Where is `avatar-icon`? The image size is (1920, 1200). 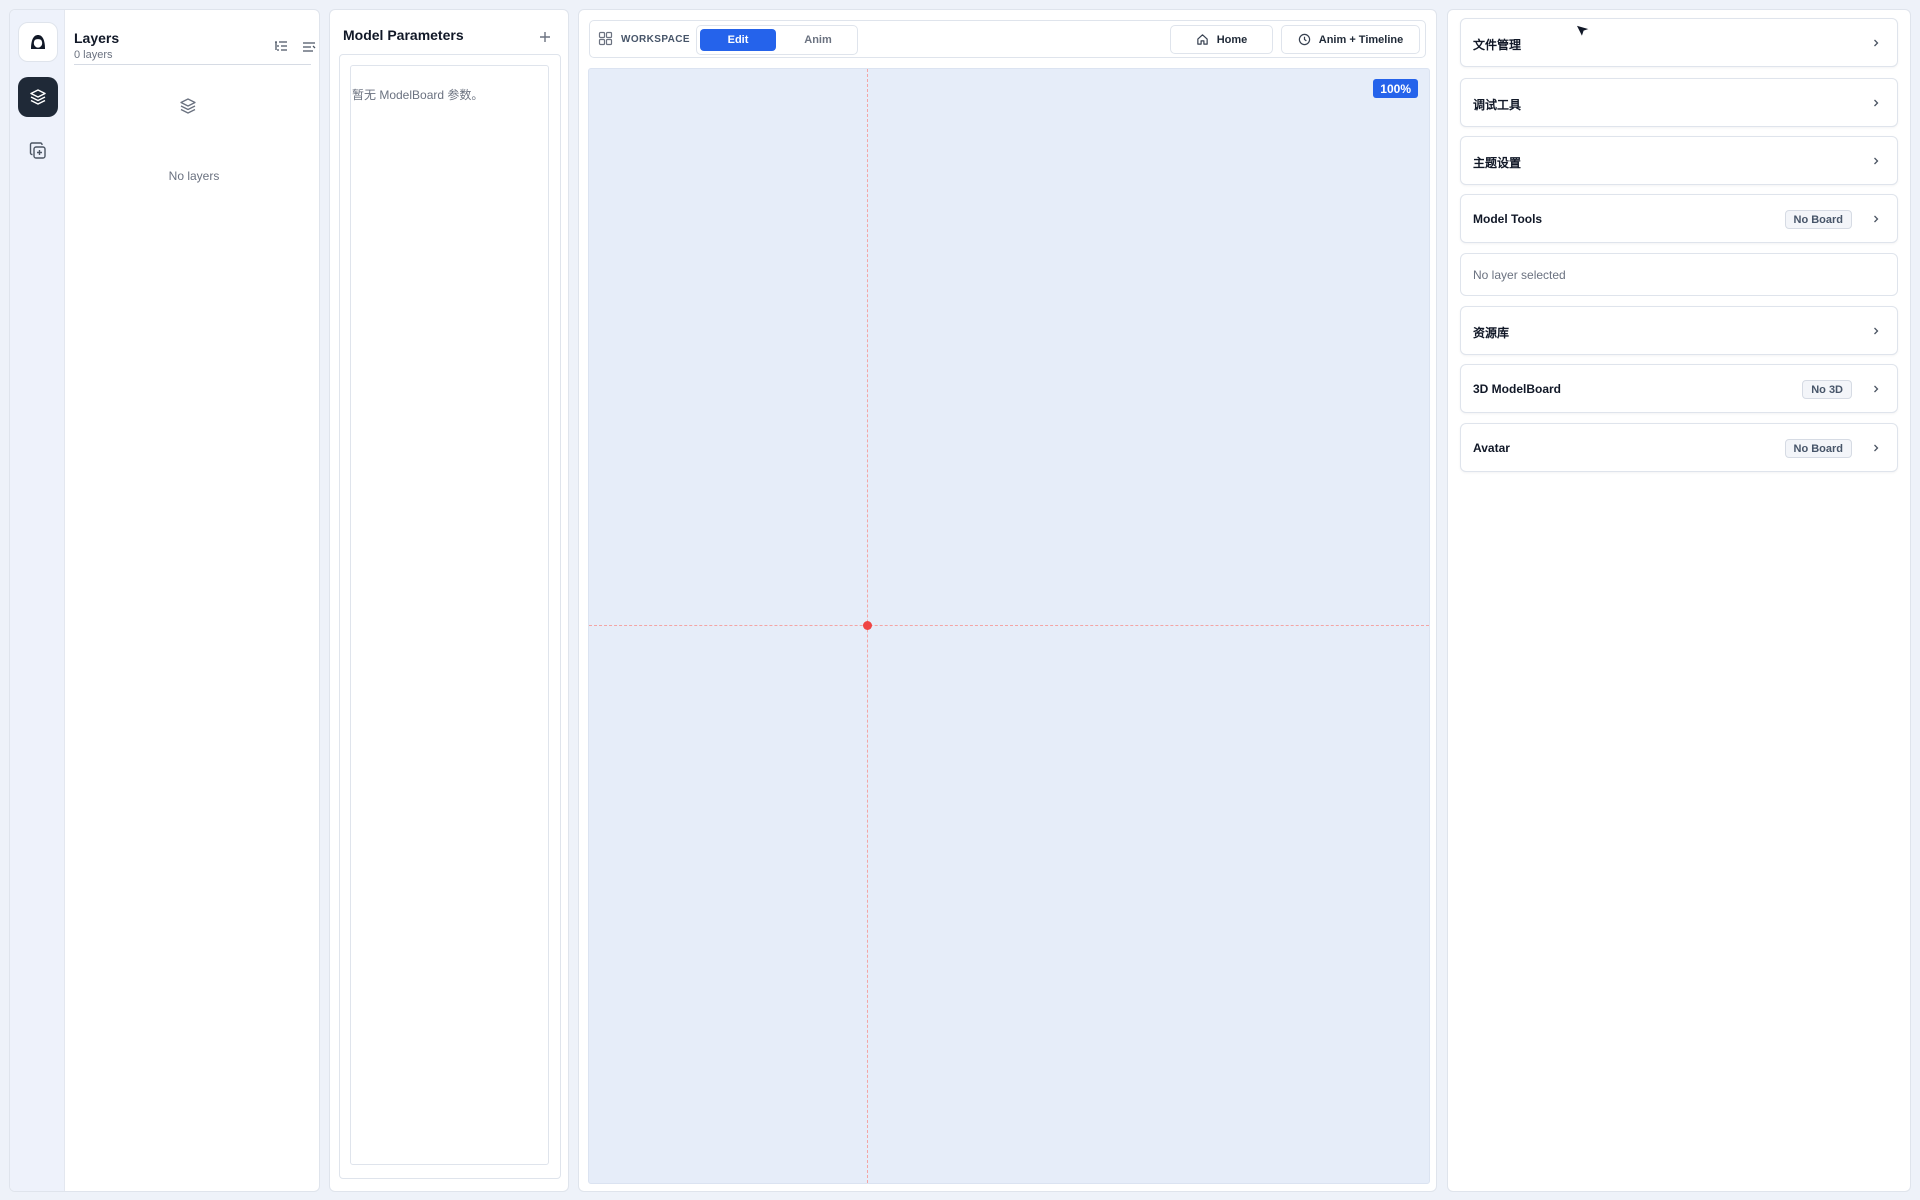
avatar-icon is located at coordinates (38, 42).